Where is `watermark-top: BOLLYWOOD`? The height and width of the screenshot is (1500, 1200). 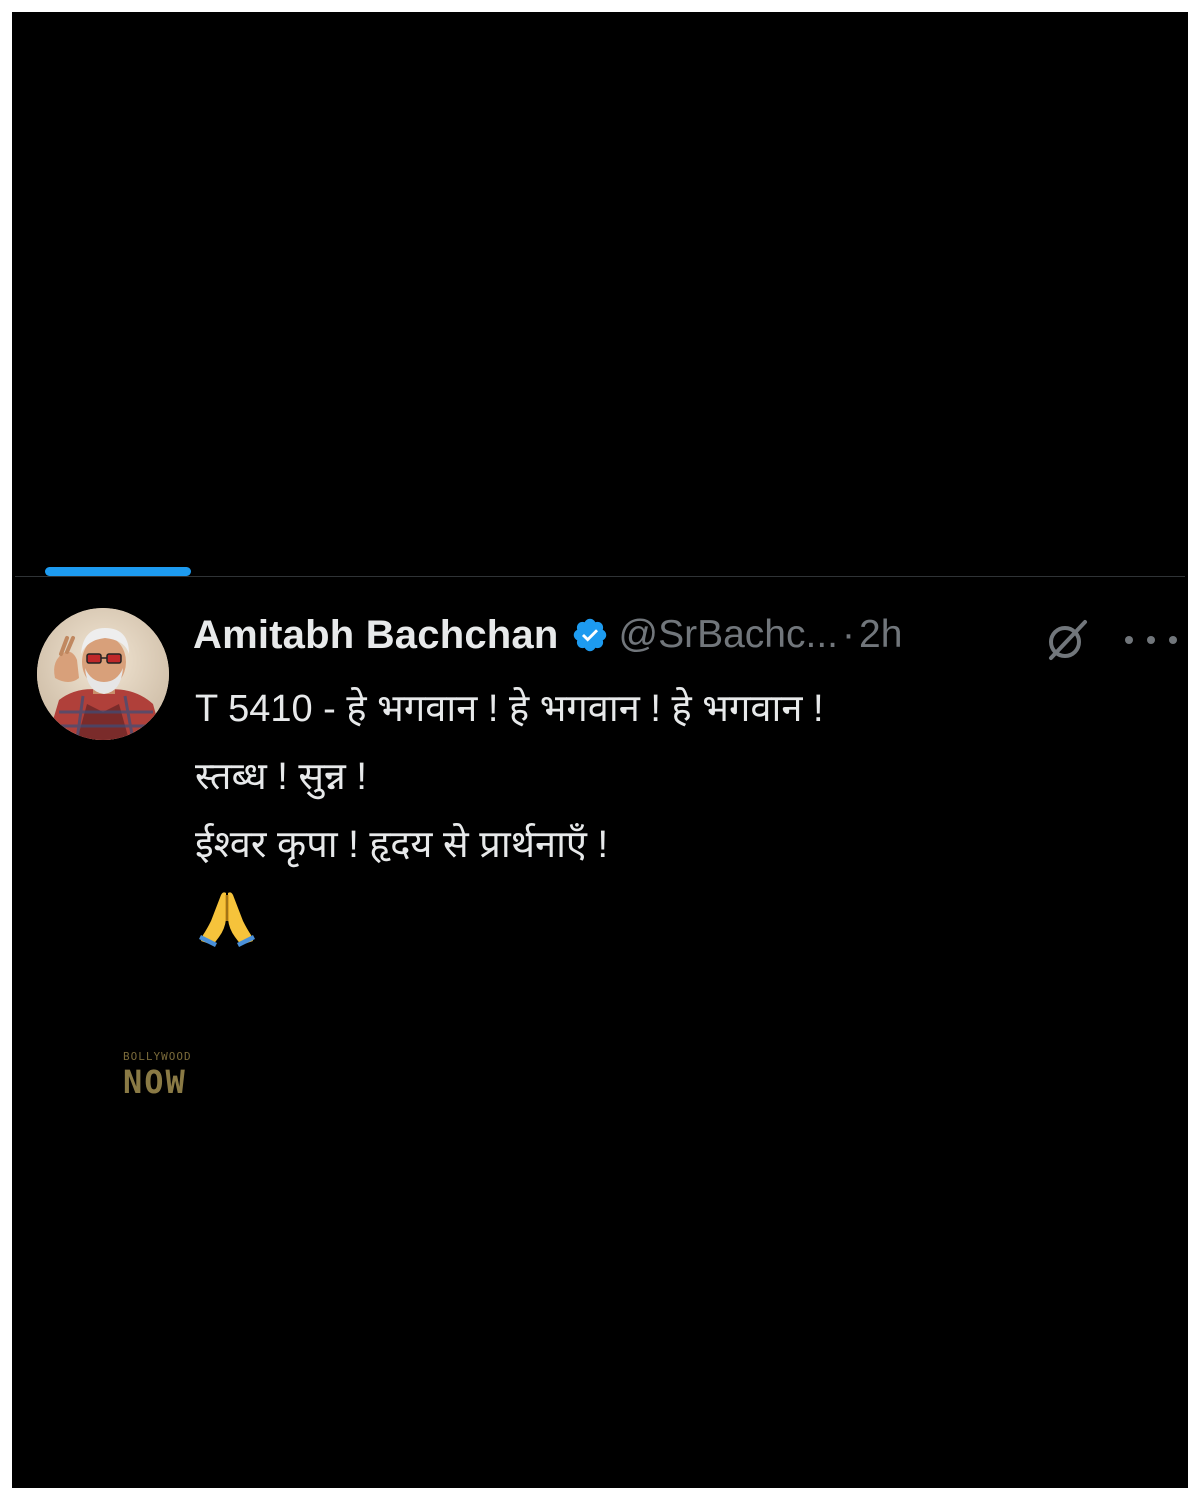
watermark-top: BOLLYWOOD is located at coordinates (157, 1056).